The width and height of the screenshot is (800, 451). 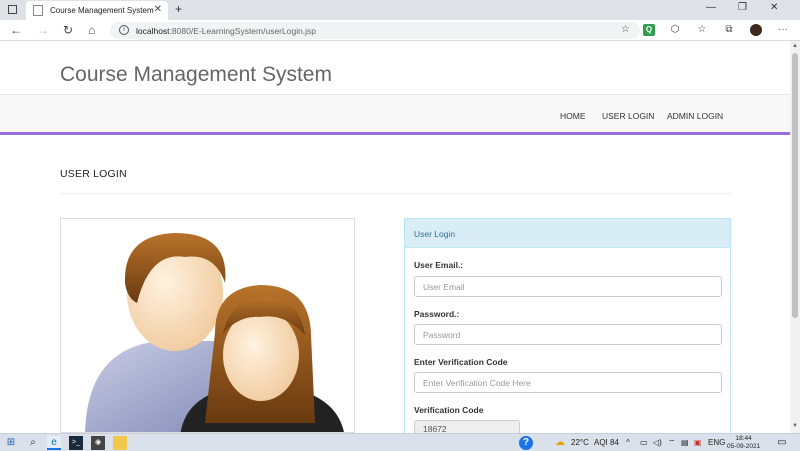 I want to click on extension-q-icon: Q, so click(x=649, y=30).